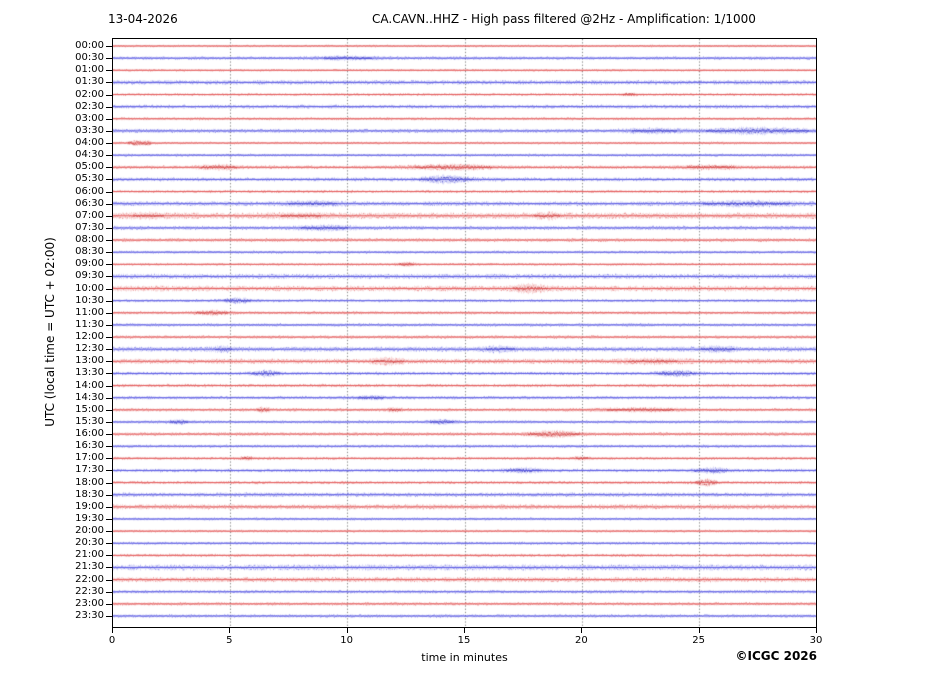  Describe the element at coordinates (89, 518) in the screenshot. I see `y-tick-label: 19:30` at that location.